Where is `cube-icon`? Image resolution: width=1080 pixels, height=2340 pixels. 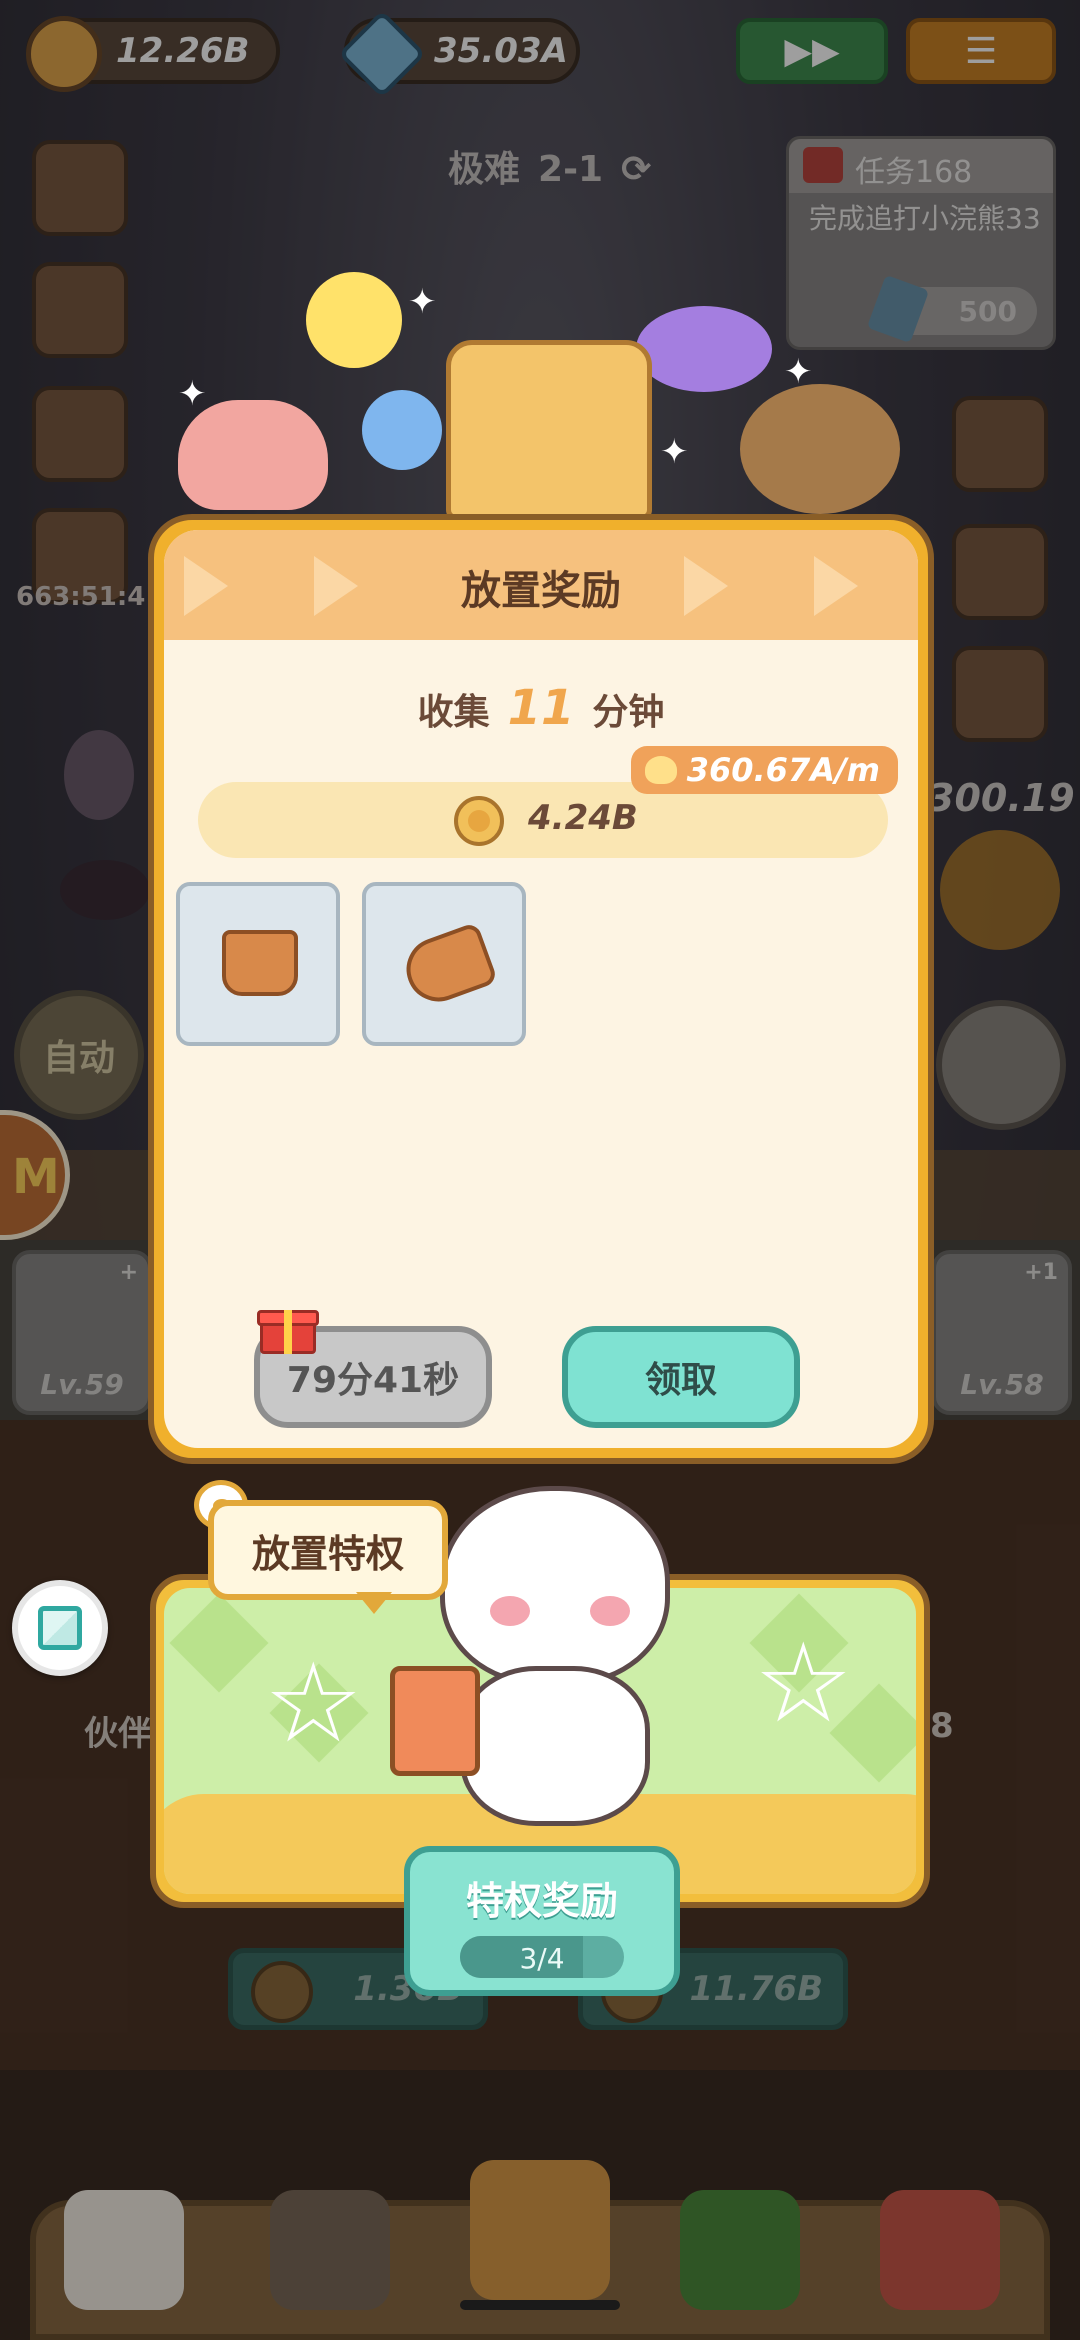
cube-icon is located at coordinates (60, 1628).